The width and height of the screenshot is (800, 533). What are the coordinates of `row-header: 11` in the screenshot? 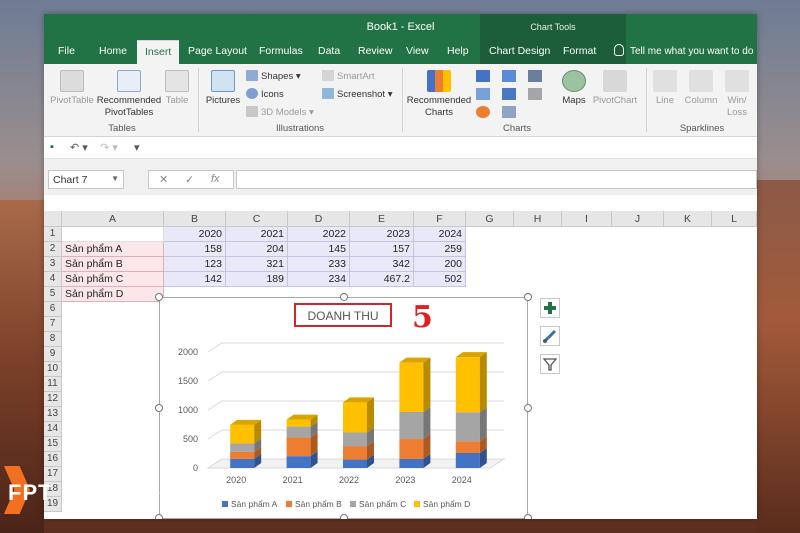 It's located at (53, 384).